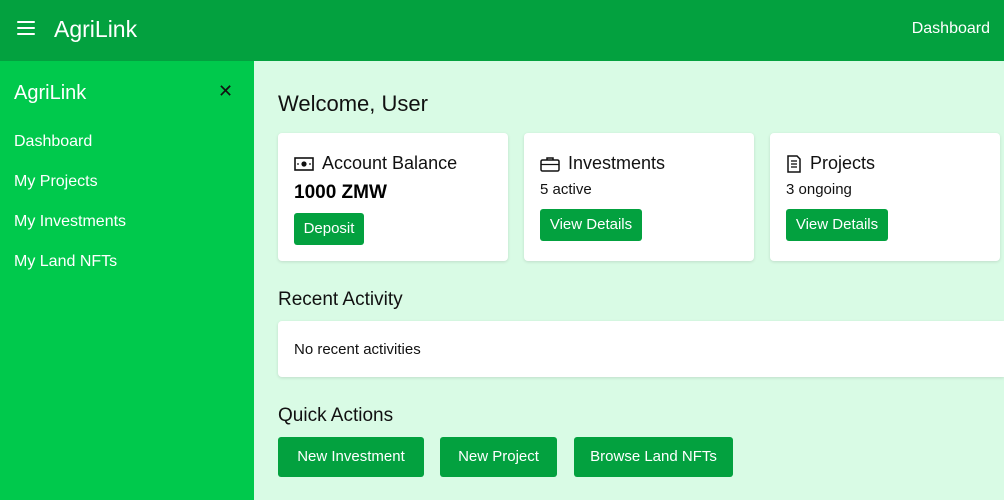  Describe the element at coordinates (639, 197) in the screenshot. I see `investments-card: Investments 5 active View Details` at that location.